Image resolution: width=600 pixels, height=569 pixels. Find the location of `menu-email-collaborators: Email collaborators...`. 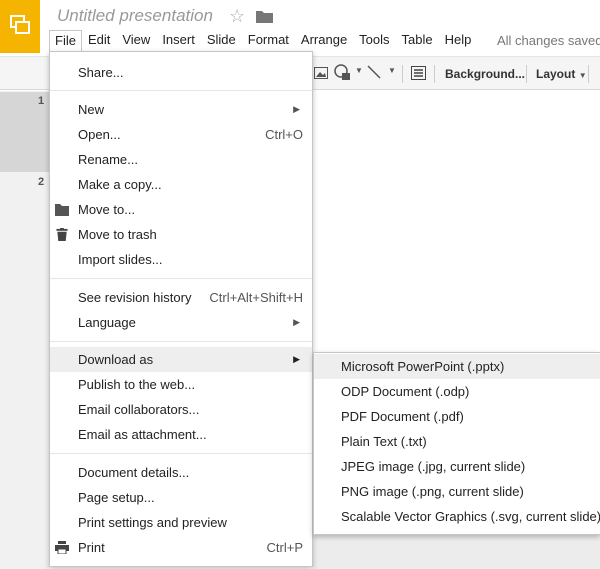

menu-email-collaborators: Email collaborators... is located at coordinates (181, 409).